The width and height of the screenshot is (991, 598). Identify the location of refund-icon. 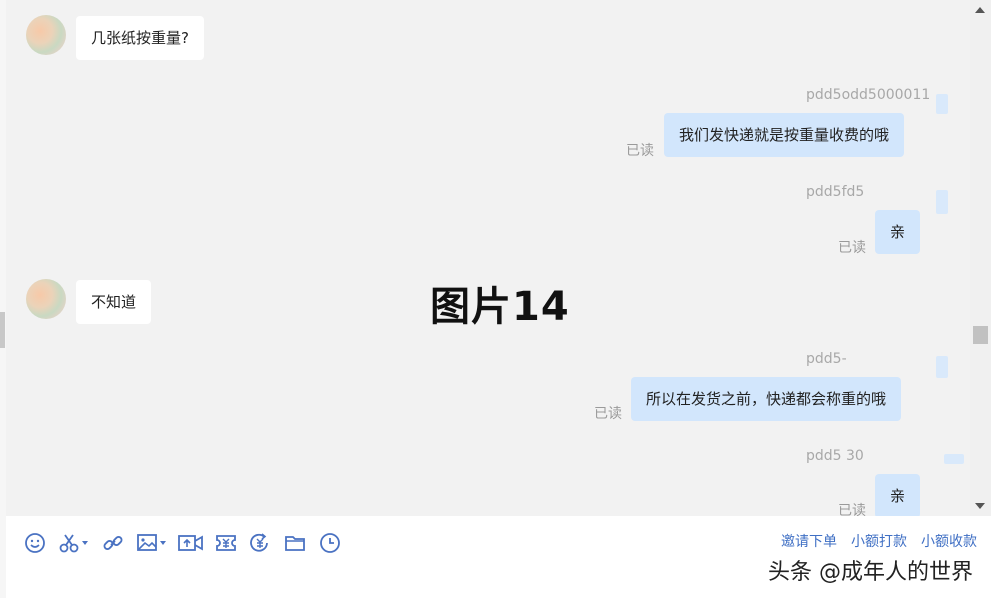
(260, 543).